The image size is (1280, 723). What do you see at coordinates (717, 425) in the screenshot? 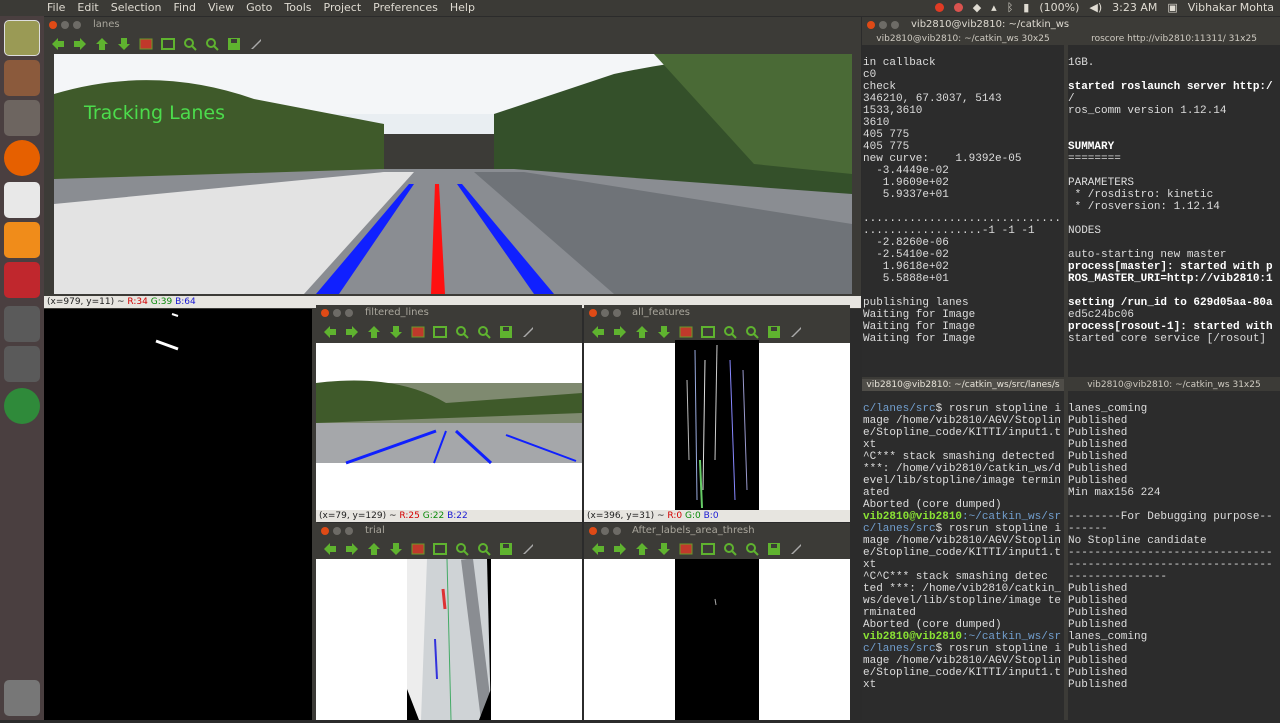
I see `features-image` at bounding box center [717, 425].